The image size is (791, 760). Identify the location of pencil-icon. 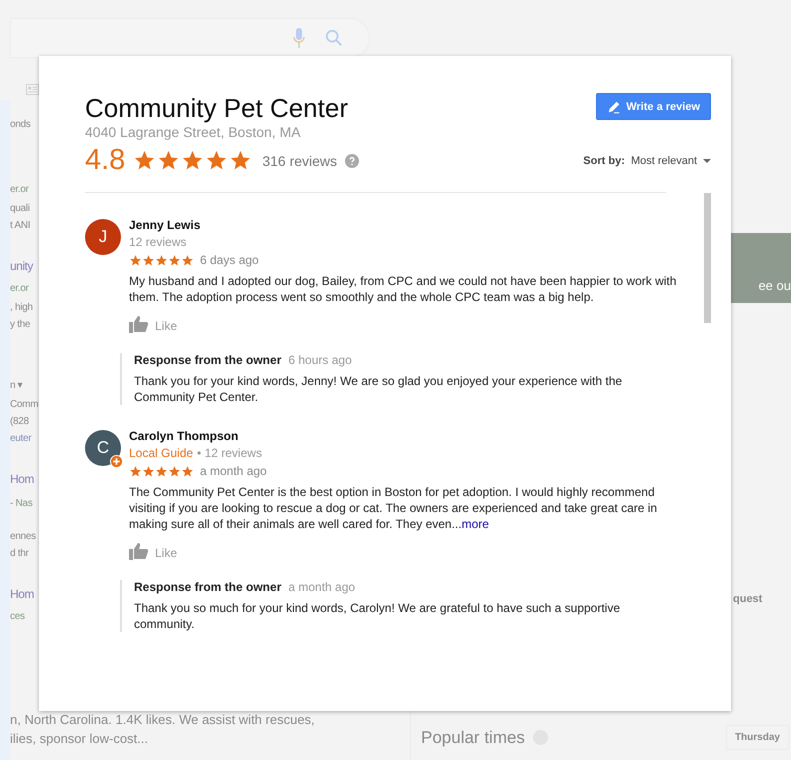
(614, 107).